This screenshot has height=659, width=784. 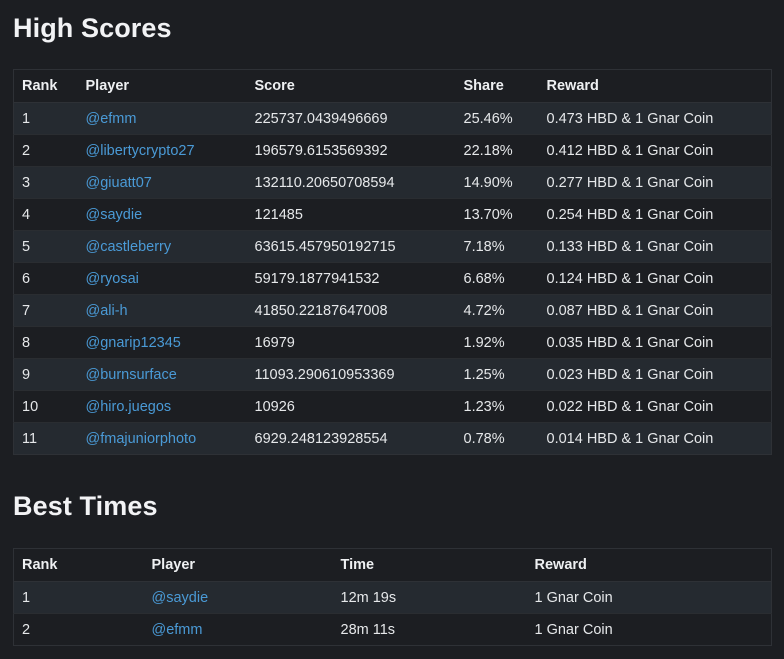 I want to click on player-link: @libertycrypto27, so click(x=140, y=151).